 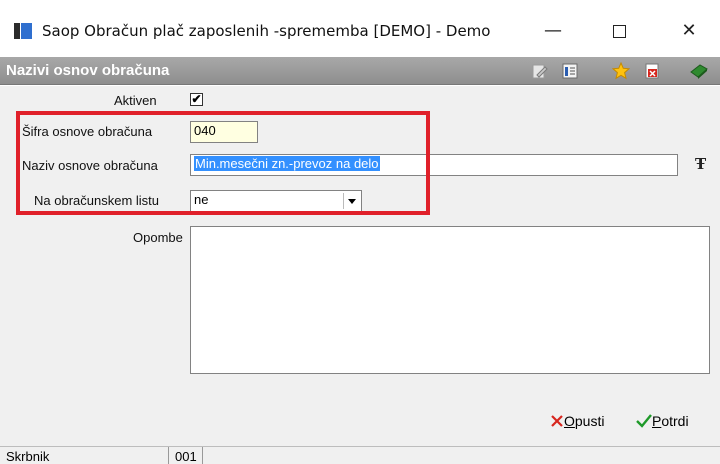 What do you see at coordinates (23, 31) in the screenshot?
I see `app-icon` at bounding box center [23, 31].